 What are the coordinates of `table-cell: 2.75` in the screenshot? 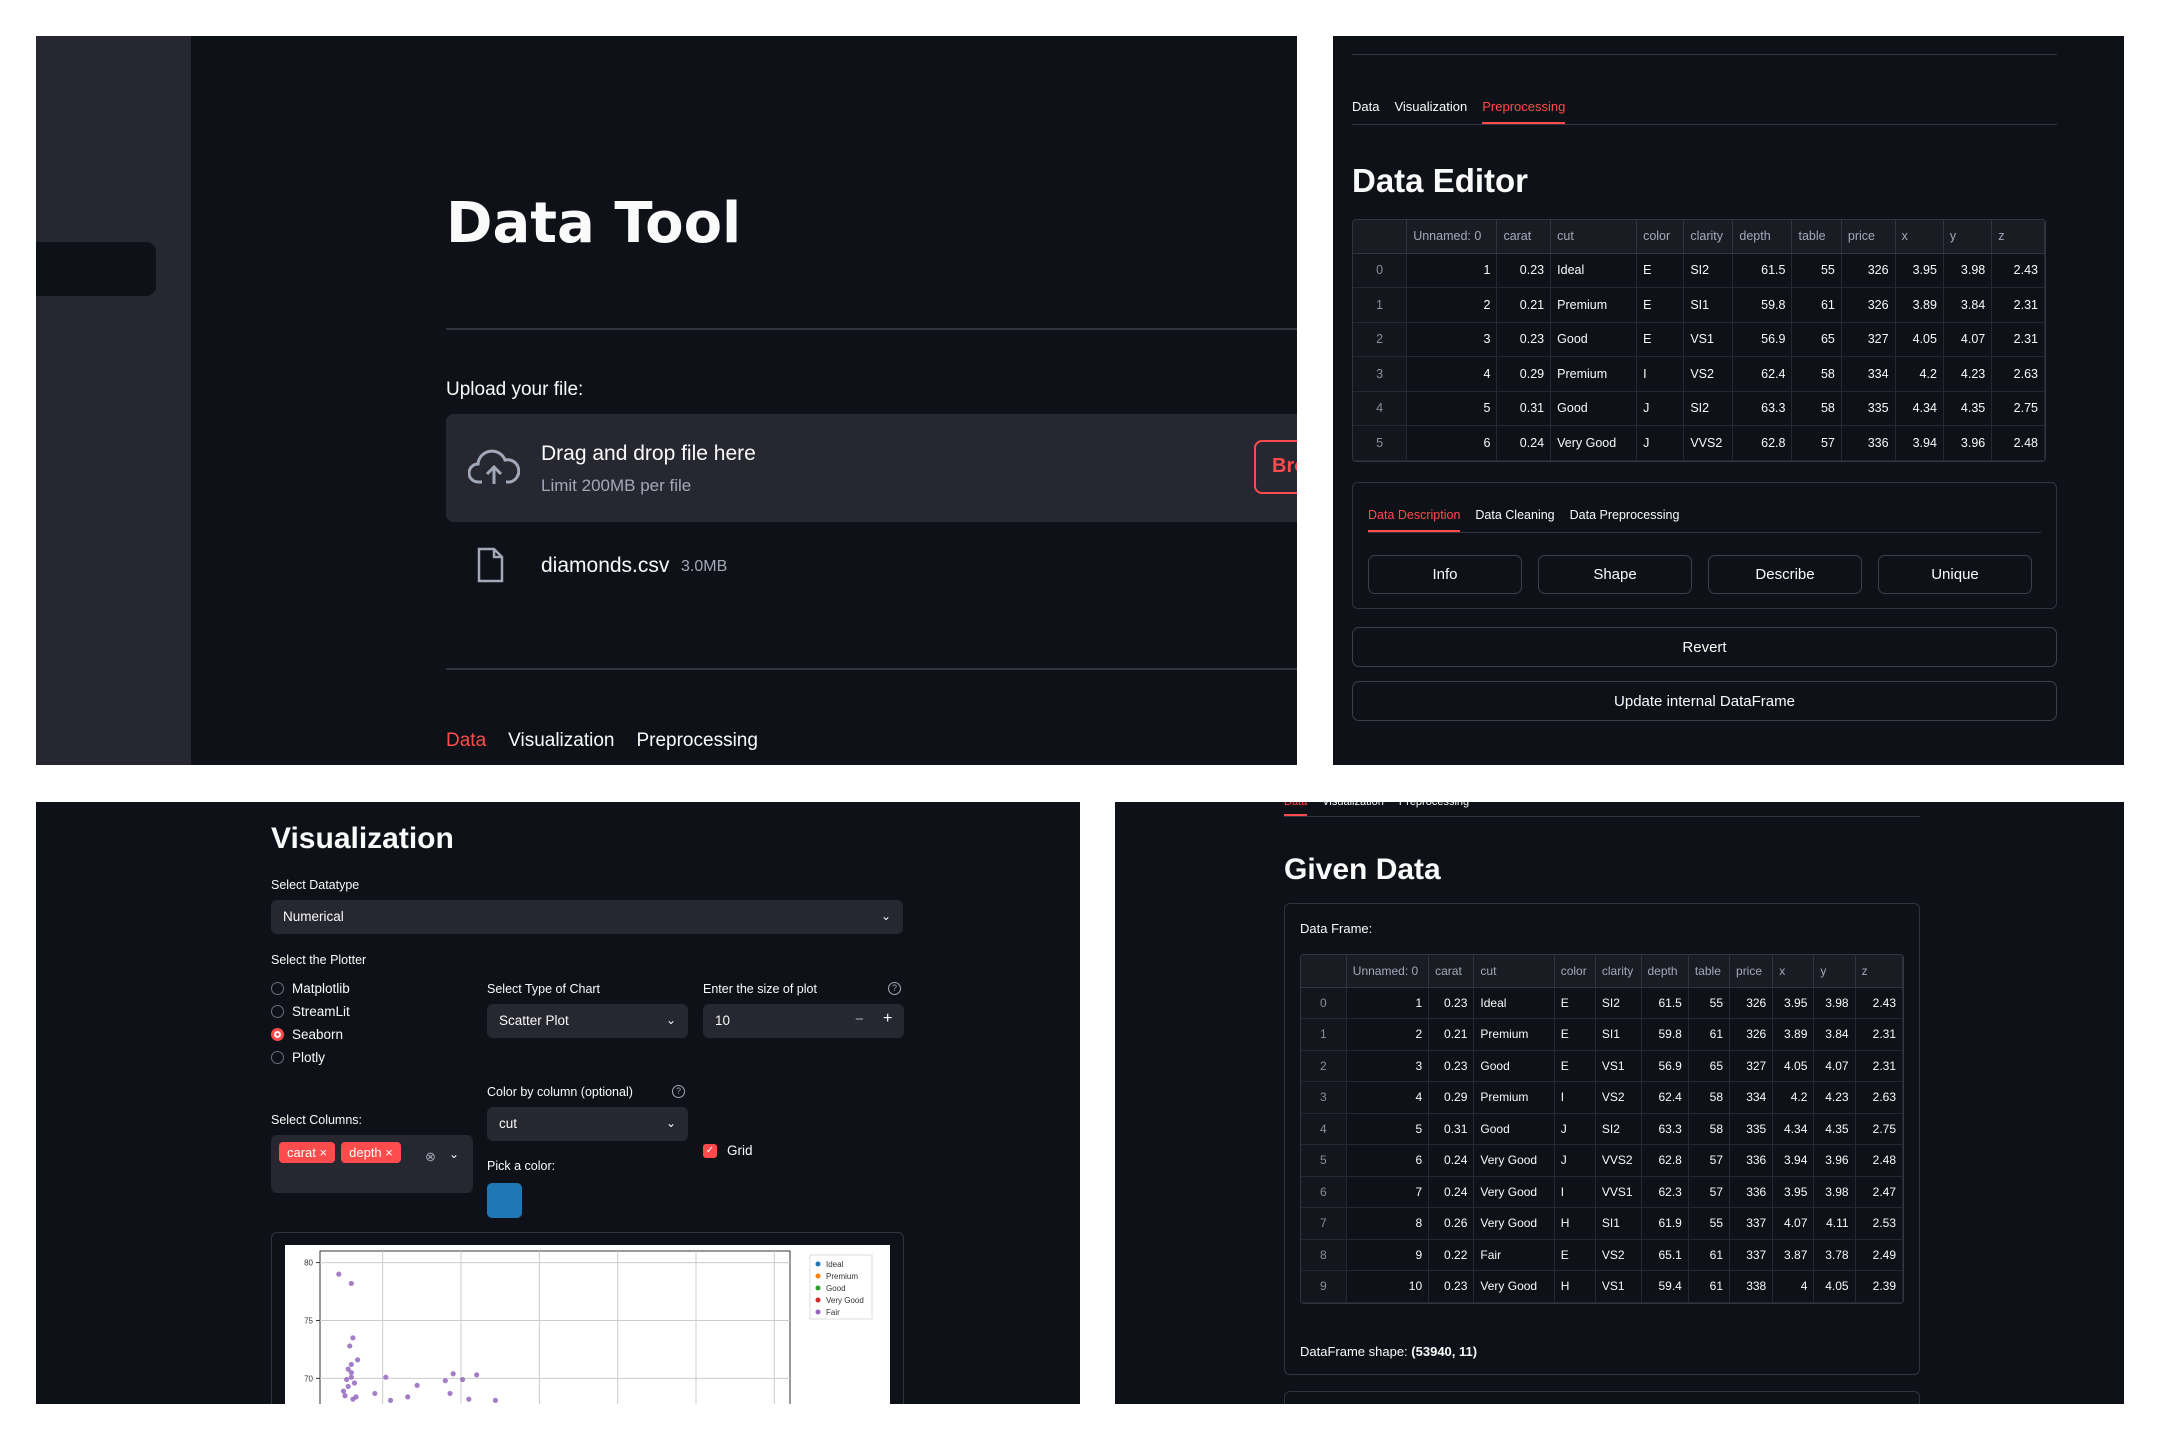 It's located at (1879, 1129).